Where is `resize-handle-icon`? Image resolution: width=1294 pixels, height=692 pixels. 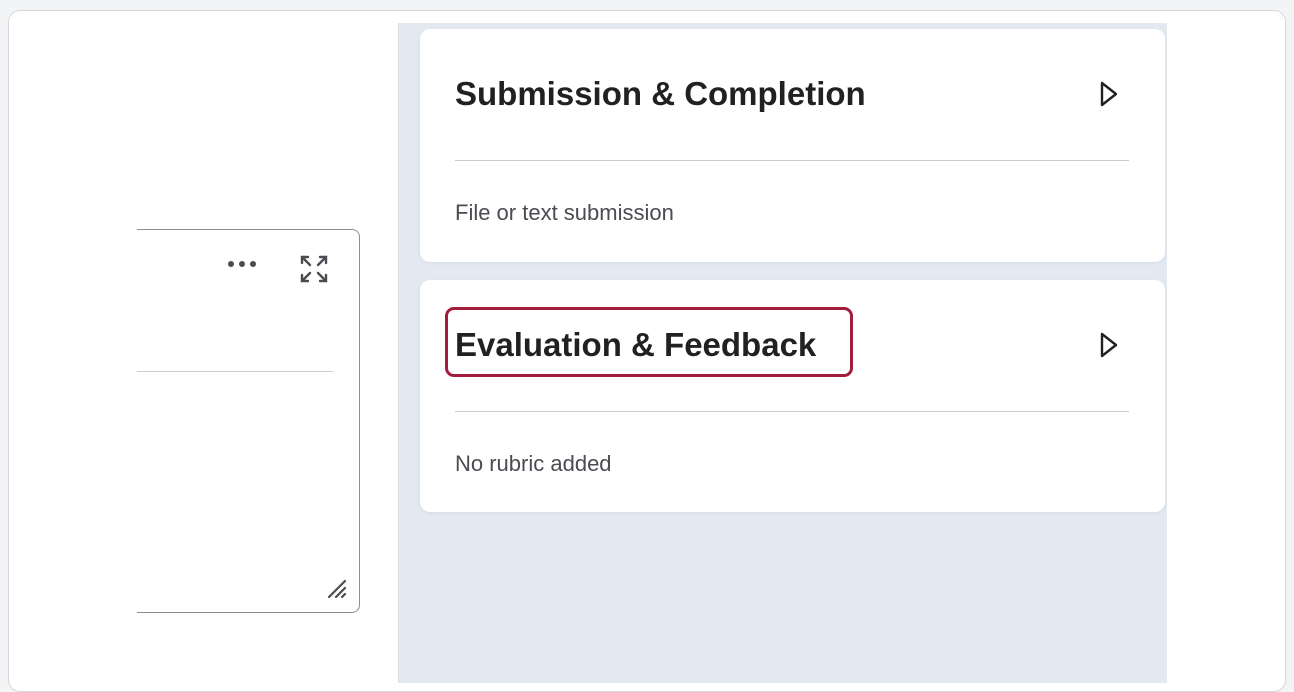 resize-handle-icon is located at coordinates (337, 589).